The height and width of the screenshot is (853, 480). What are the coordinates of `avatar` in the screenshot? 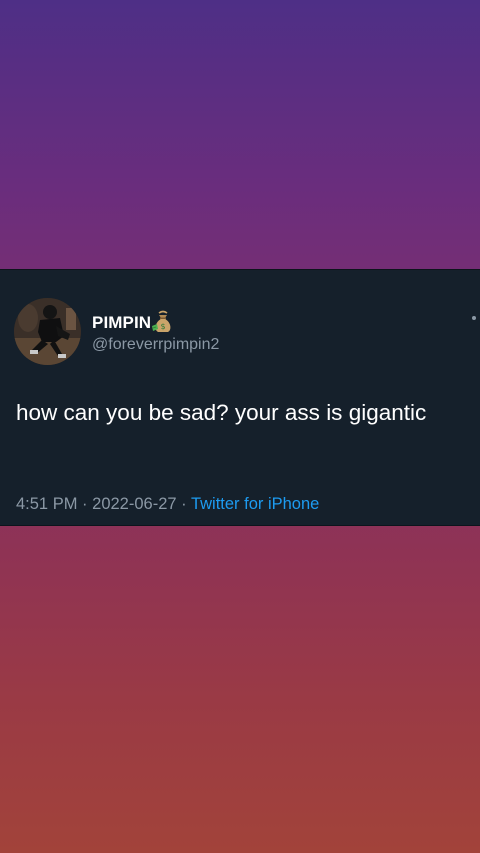 It's located at (47, 331).